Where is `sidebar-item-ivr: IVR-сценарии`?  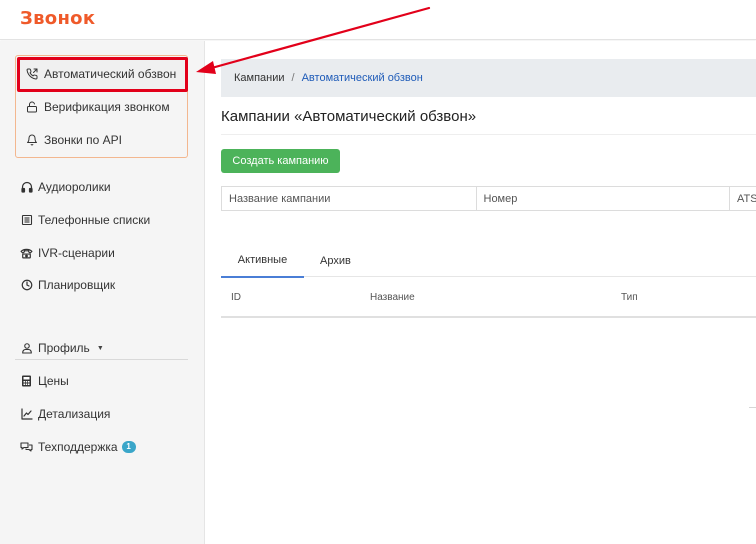 sidebar-item-ivr: IVR-сценарии is located at coordinates (67, 253).